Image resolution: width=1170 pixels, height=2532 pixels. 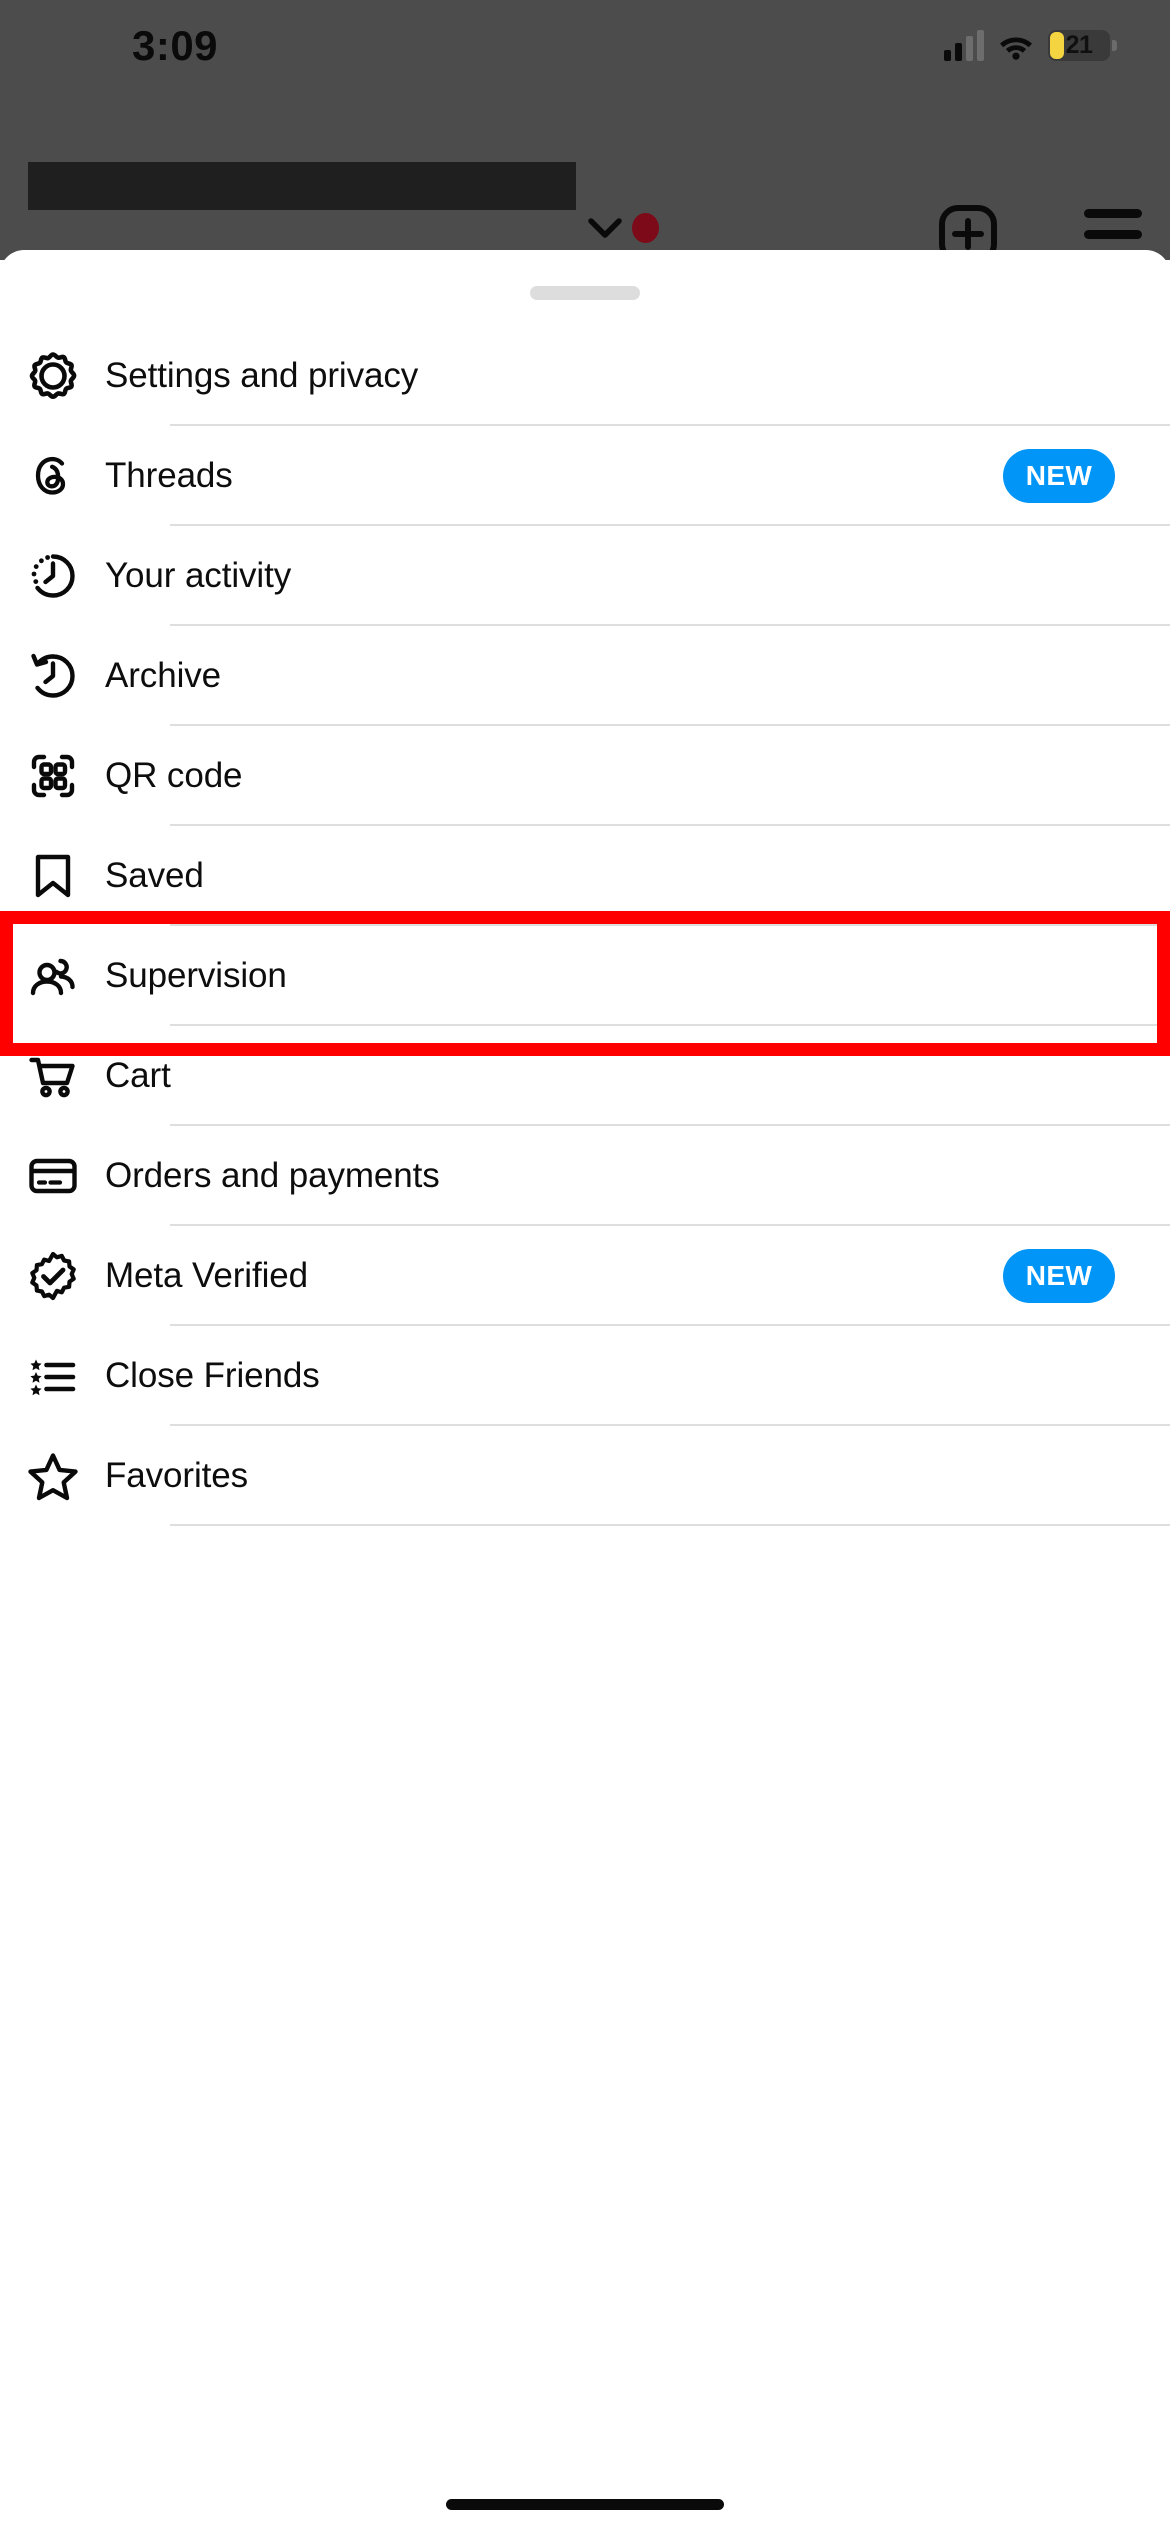 What do you see at coordinates (53, 476) in the screenshot?
I see `threads-logo-icon` at bounding box center [53, 476].